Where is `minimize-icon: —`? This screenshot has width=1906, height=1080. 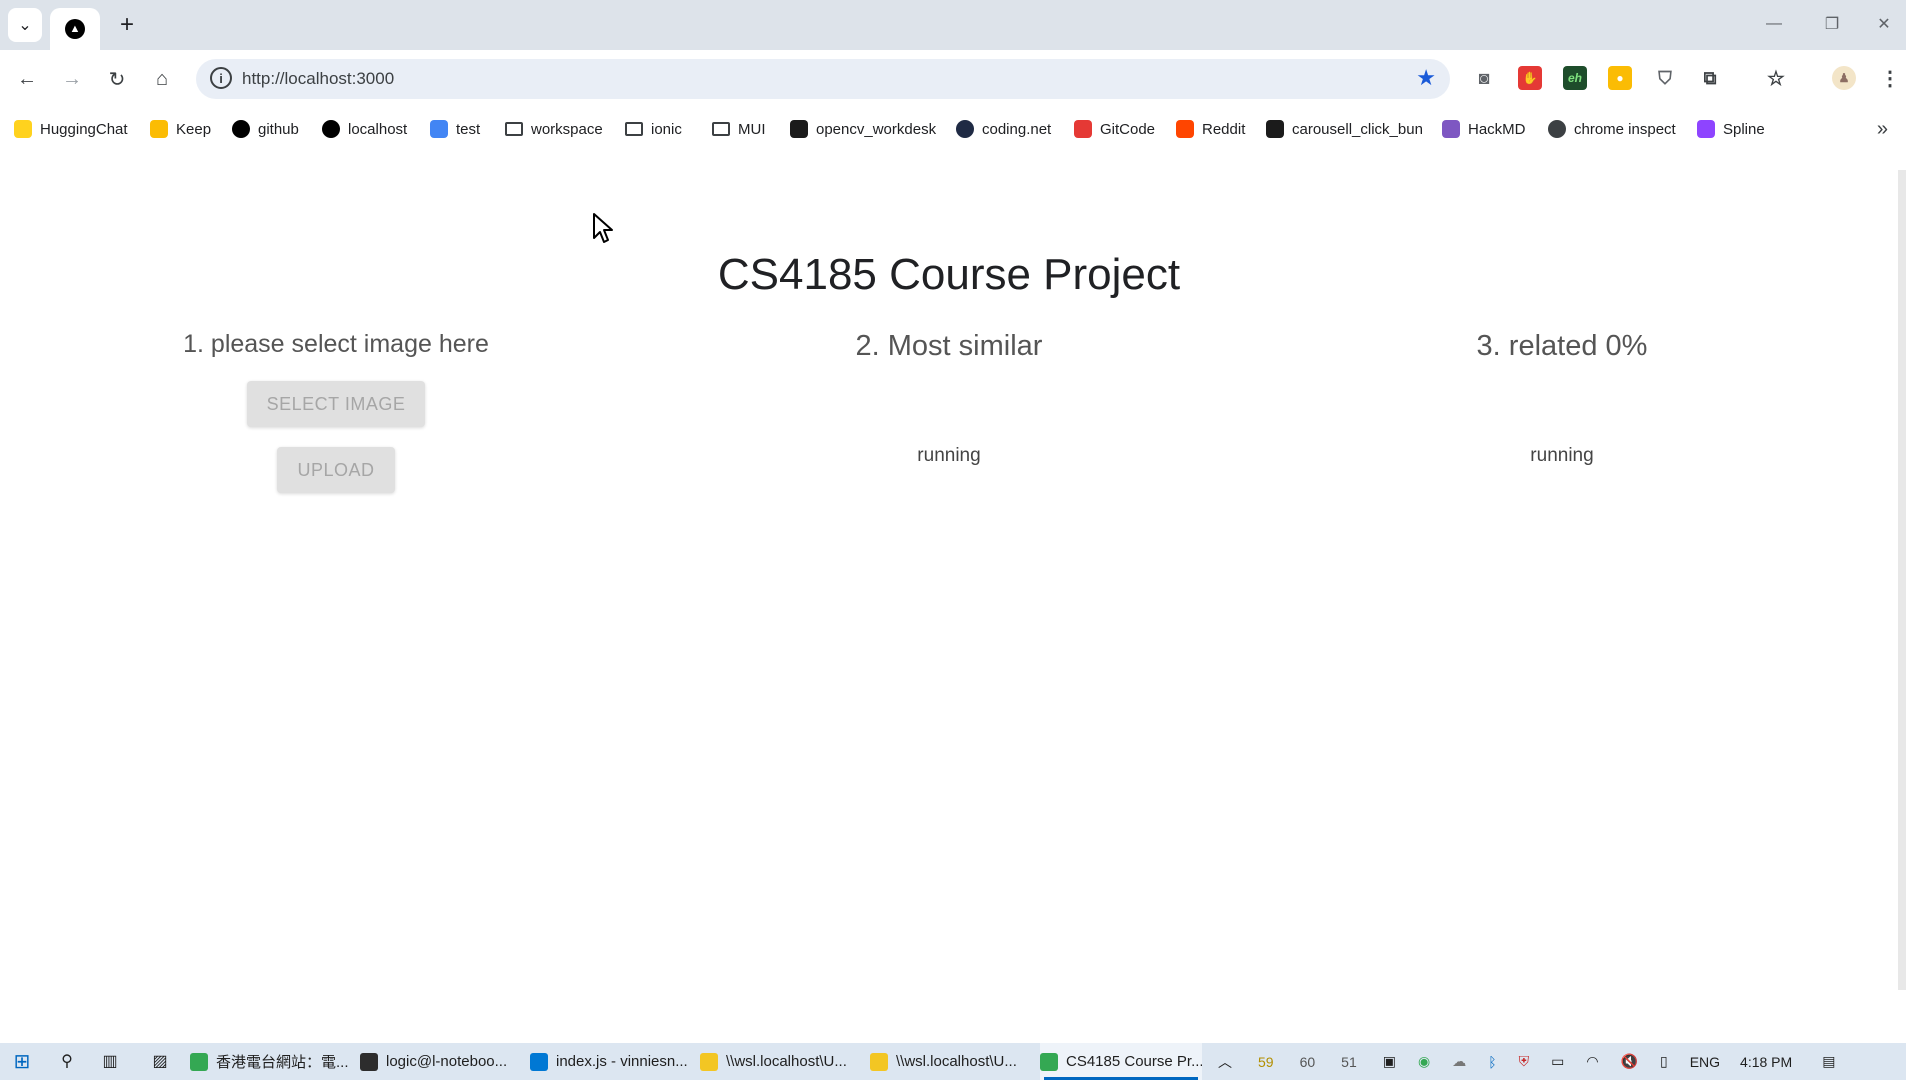 minimize-icon: — is located at coordinates (1774, 24).